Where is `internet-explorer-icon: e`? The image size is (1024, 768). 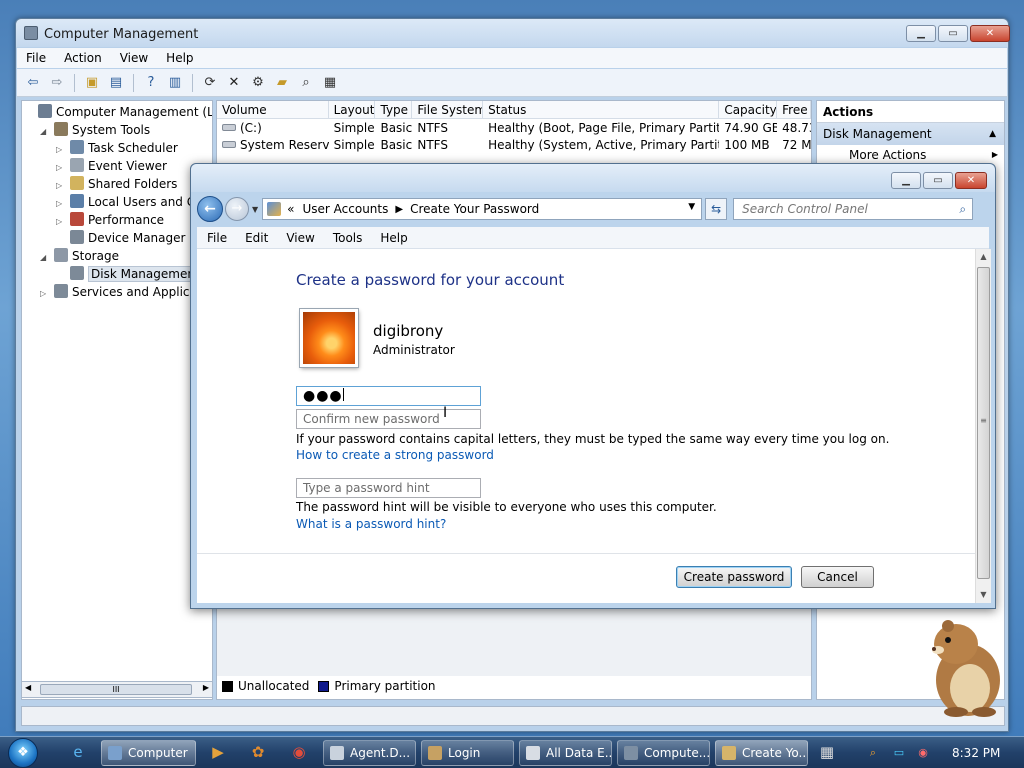
internet-explorer-icon: e is located at coordinates (78, 752).